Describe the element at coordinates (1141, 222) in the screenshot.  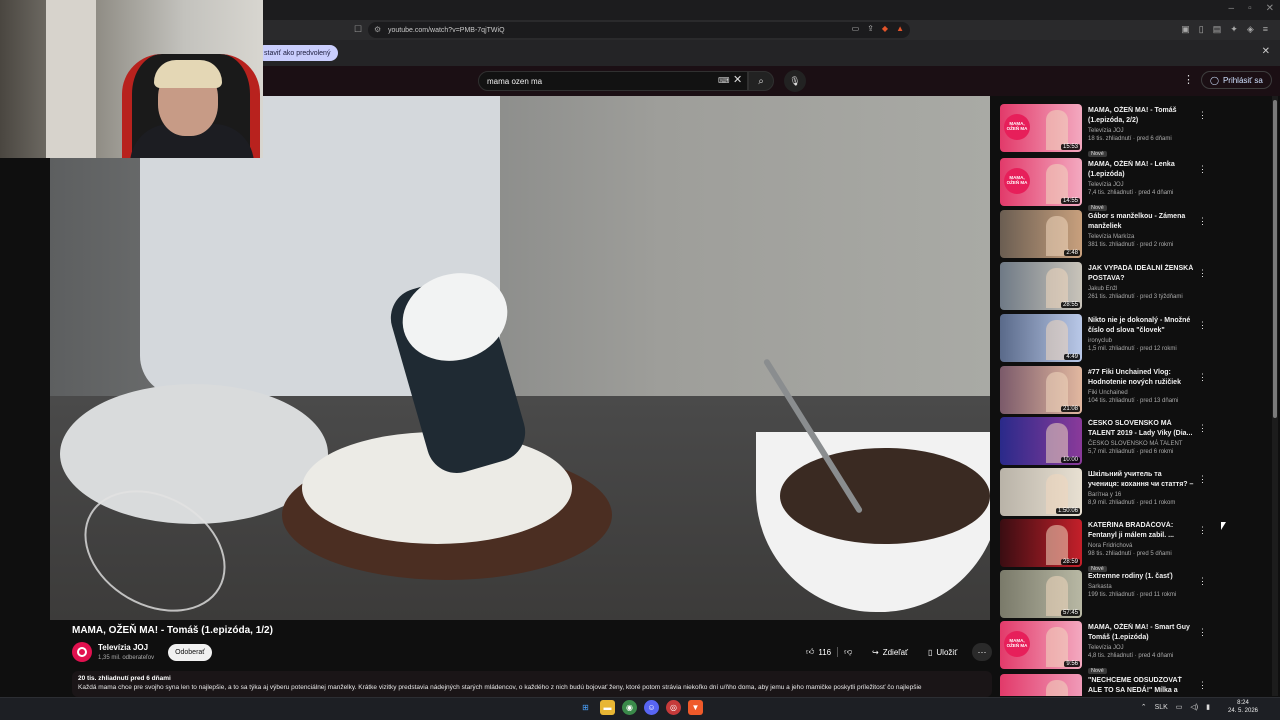
I see `video-title-link: Gábor s manželkou - Zámena manželiek` at that location.